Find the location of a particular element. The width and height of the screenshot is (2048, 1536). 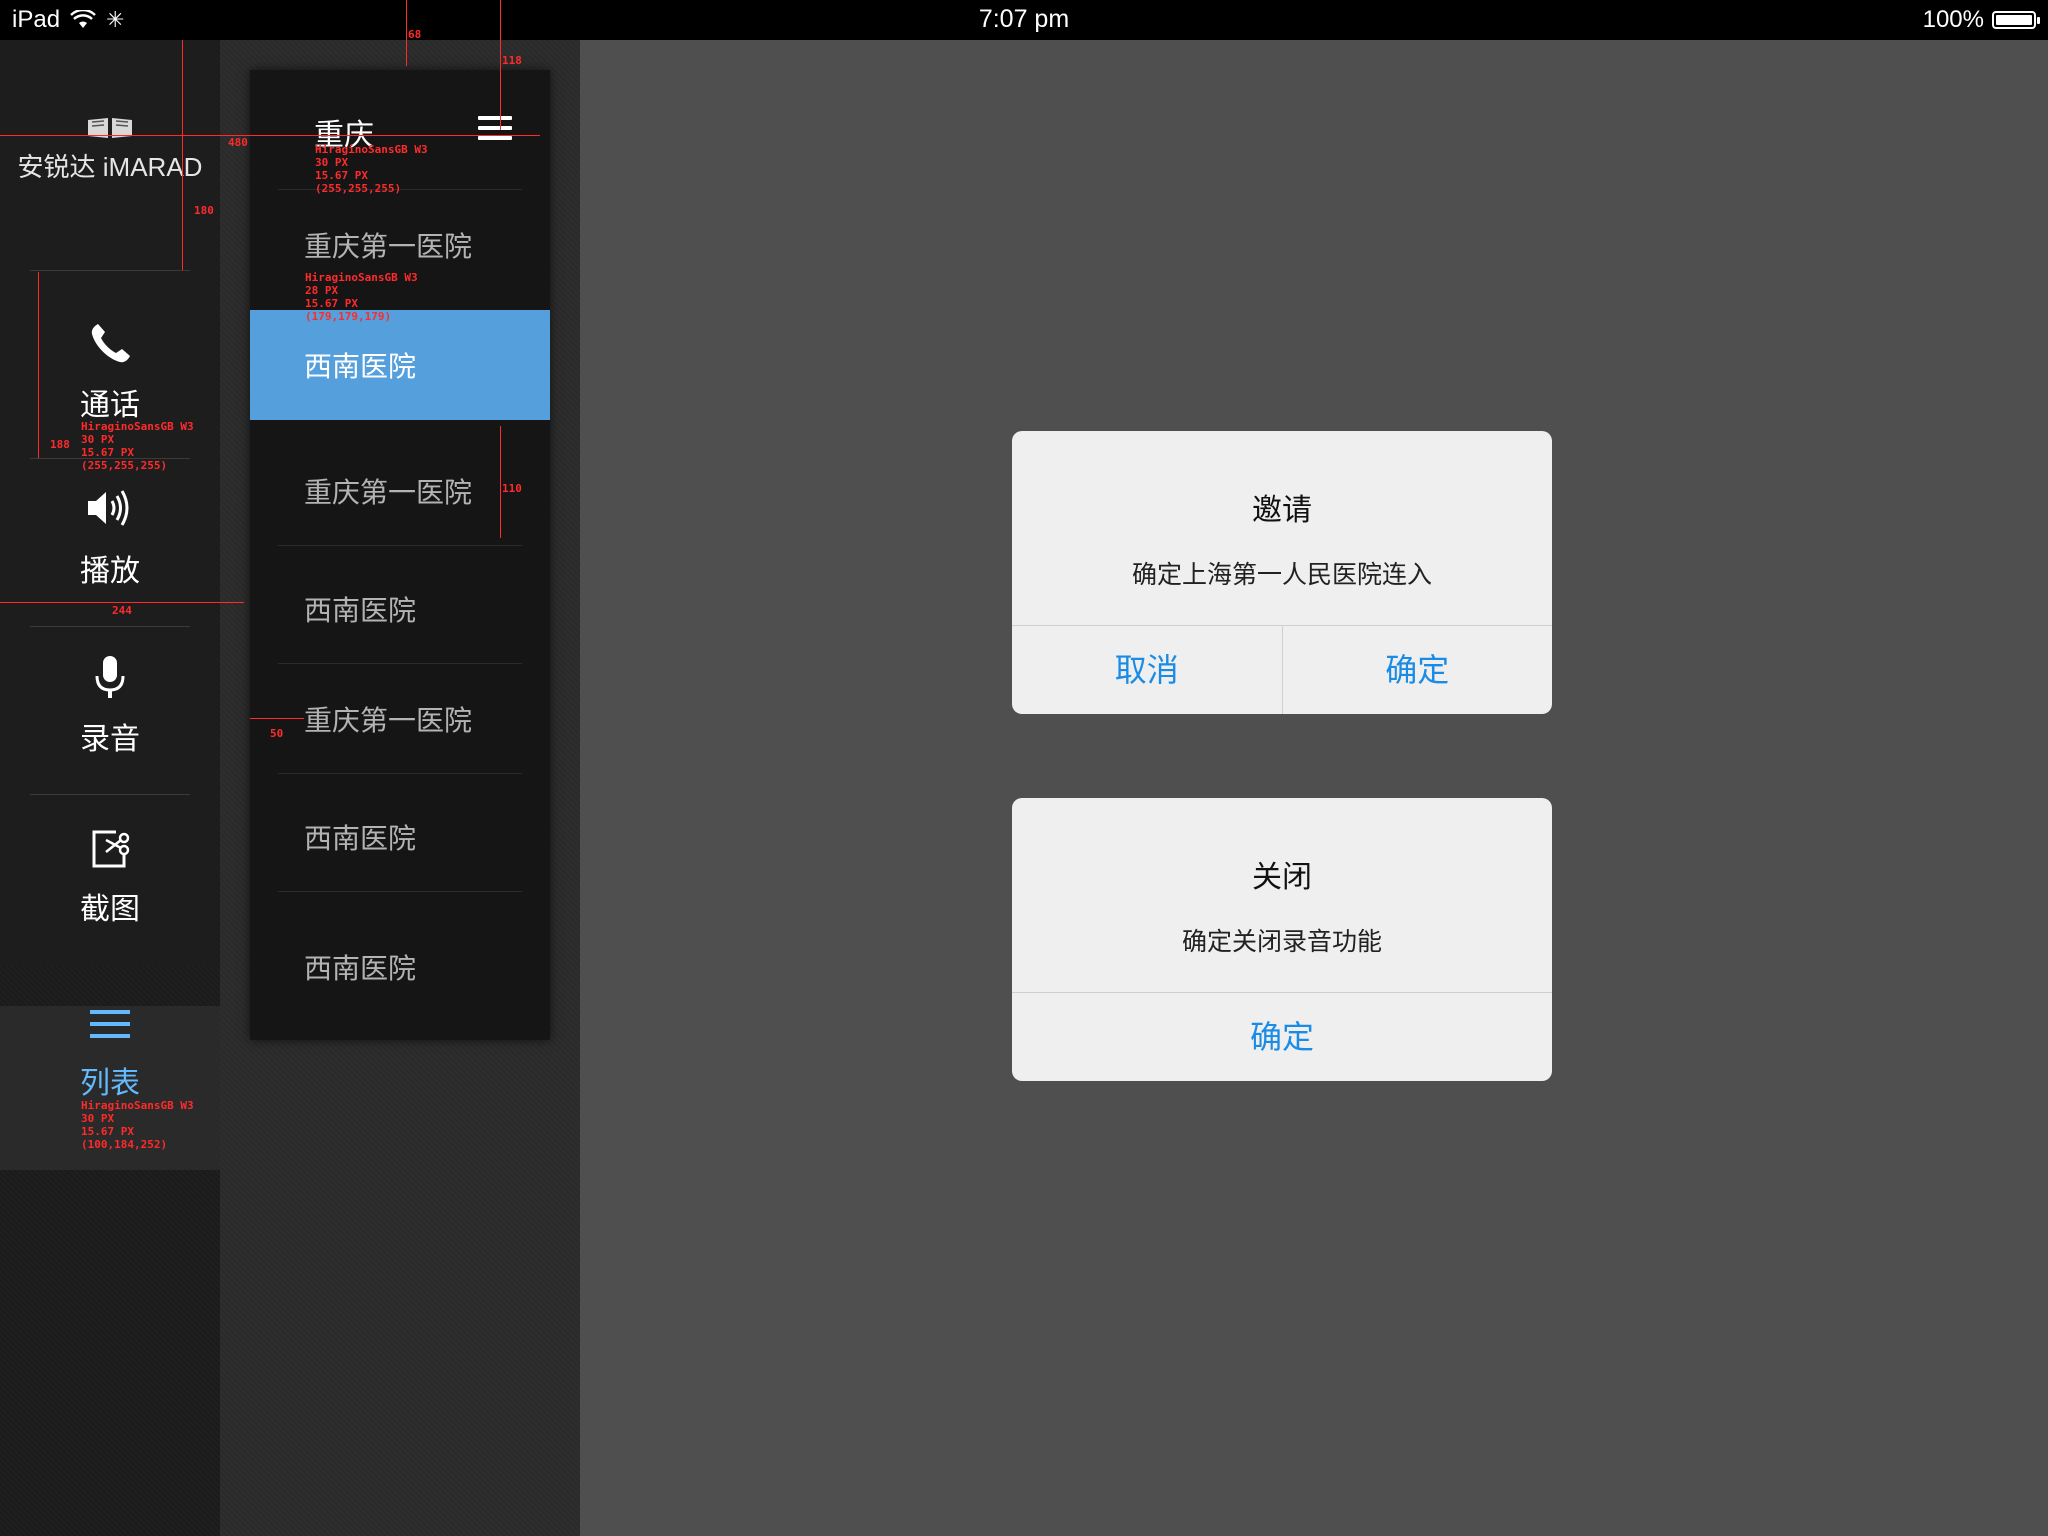

status-bar: iPad ✳ 7:07 pm 100% is located at coordinates (1024, 20).